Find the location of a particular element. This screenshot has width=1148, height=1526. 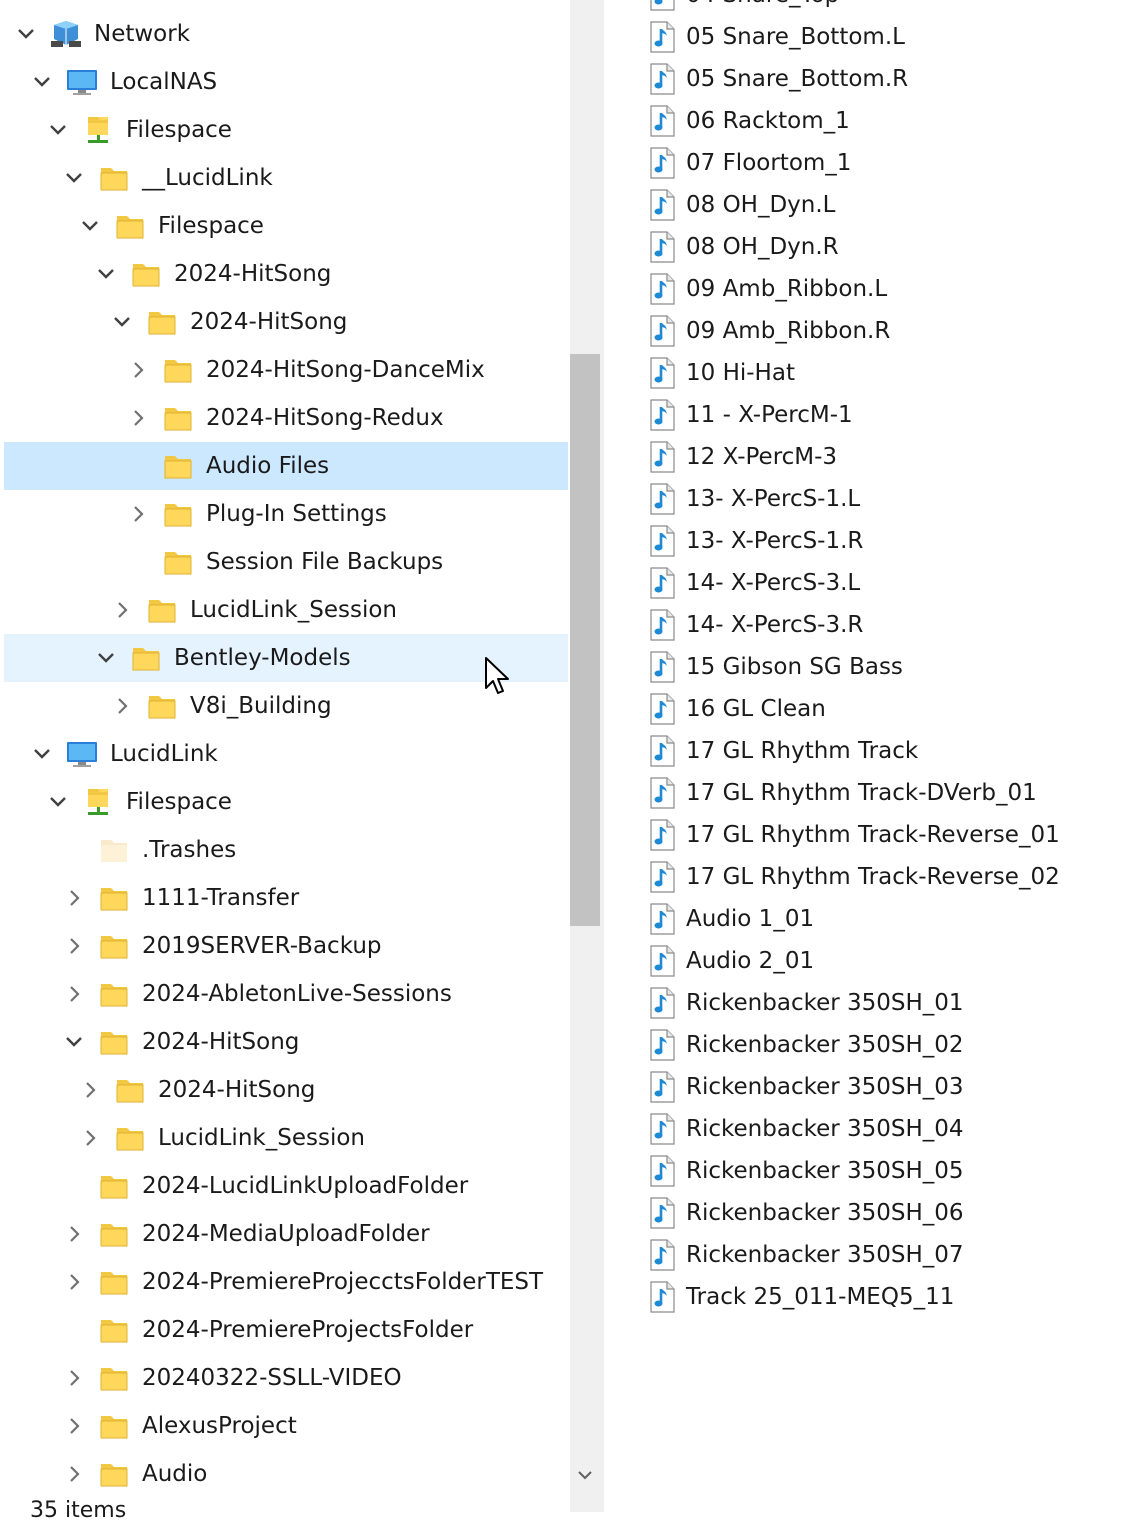

file-list-item: 13- X-PercS-1.R is located at coordinates (876, 541).